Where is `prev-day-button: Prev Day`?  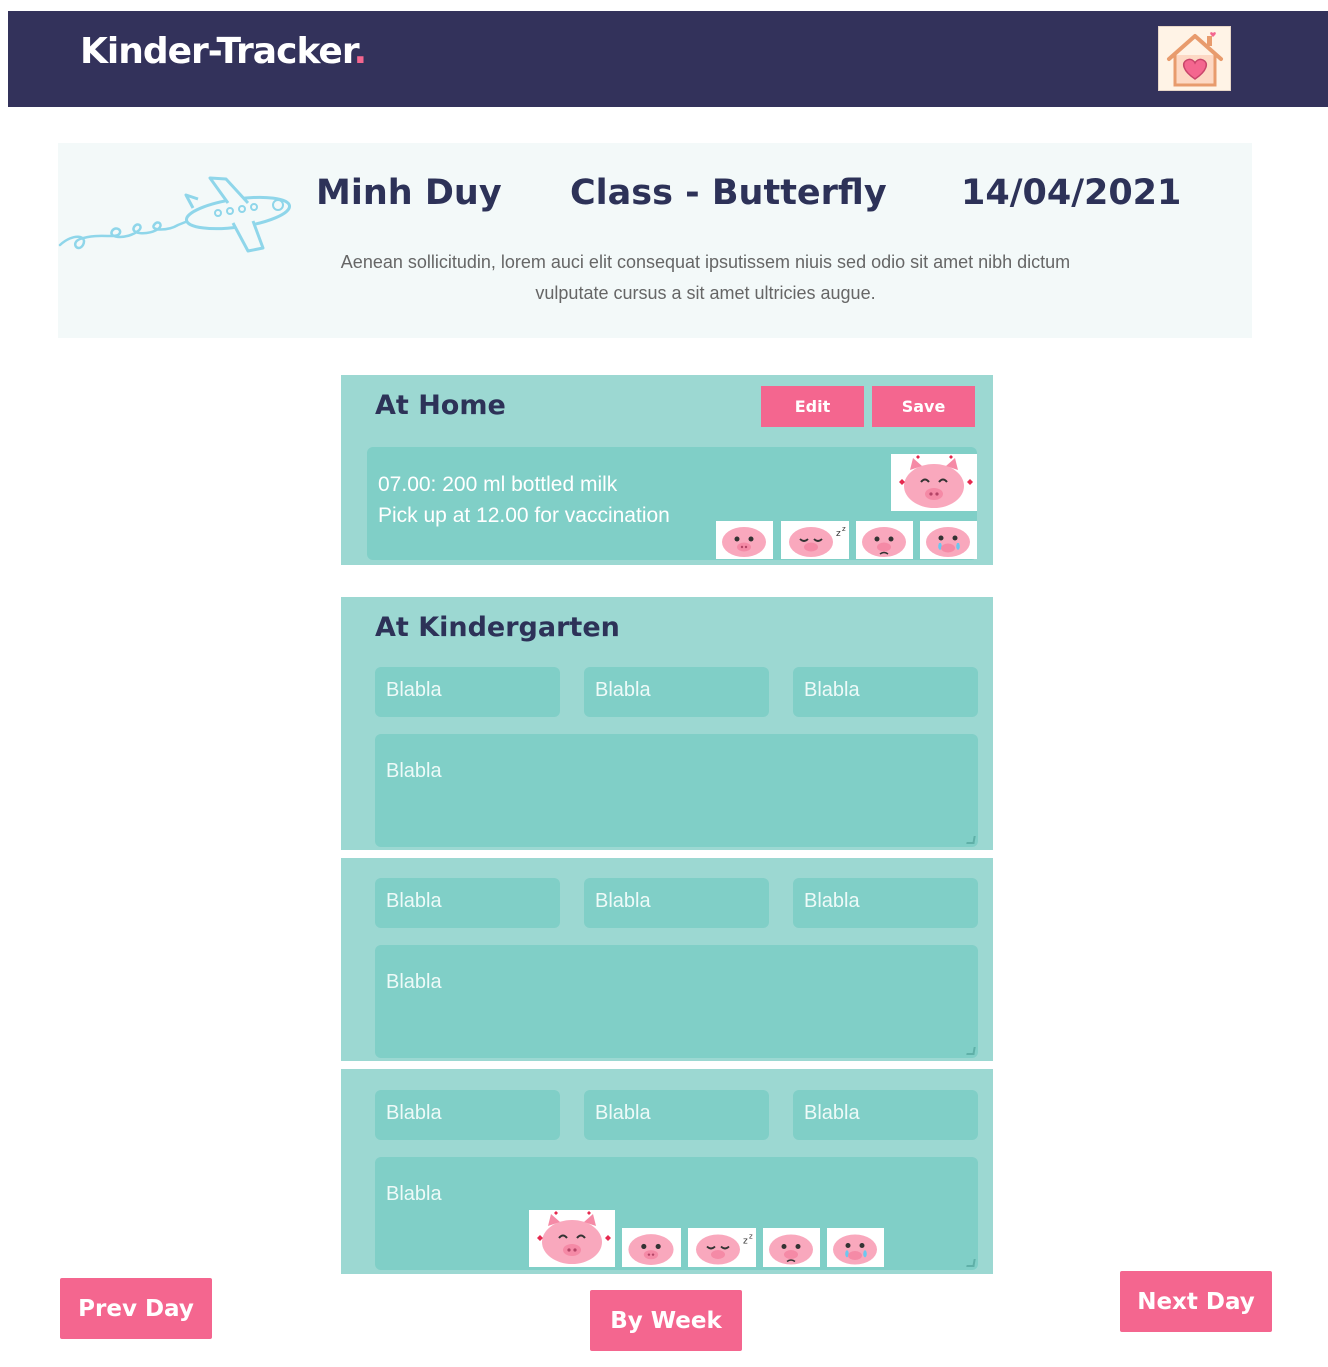 prev-day-button: Prev Day is located at coordinates (136, 1308).